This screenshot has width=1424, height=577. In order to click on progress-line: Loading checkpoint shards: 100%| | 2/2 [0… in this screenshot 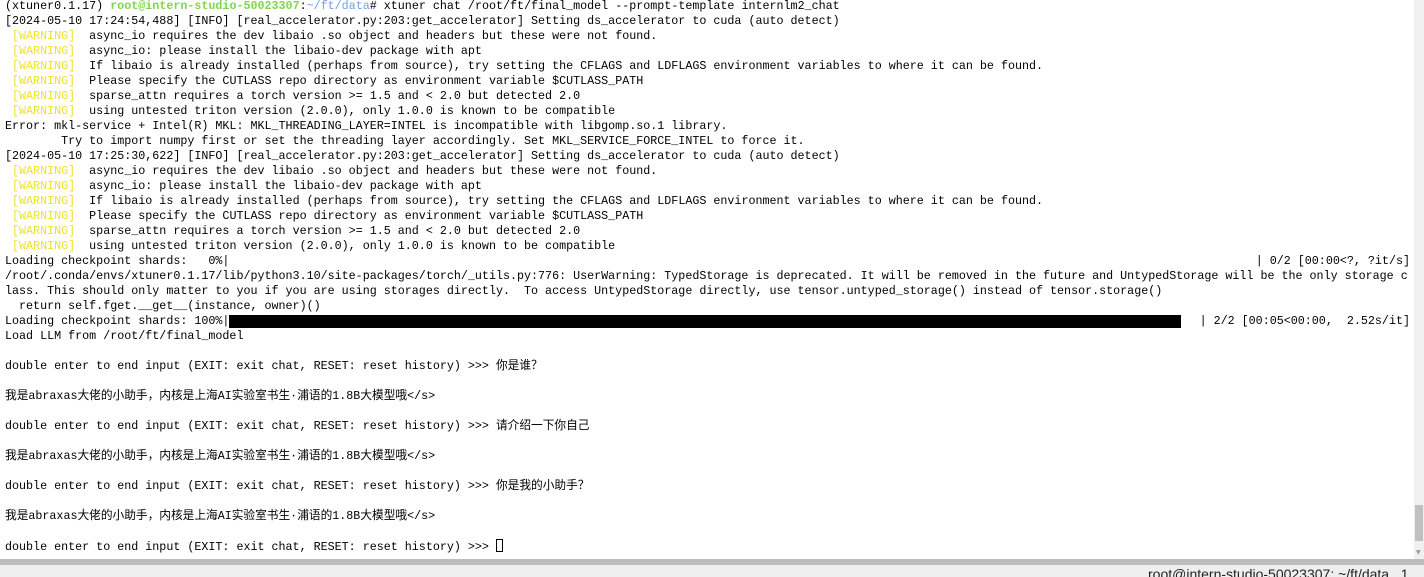, I will do `click(707, 321)`.